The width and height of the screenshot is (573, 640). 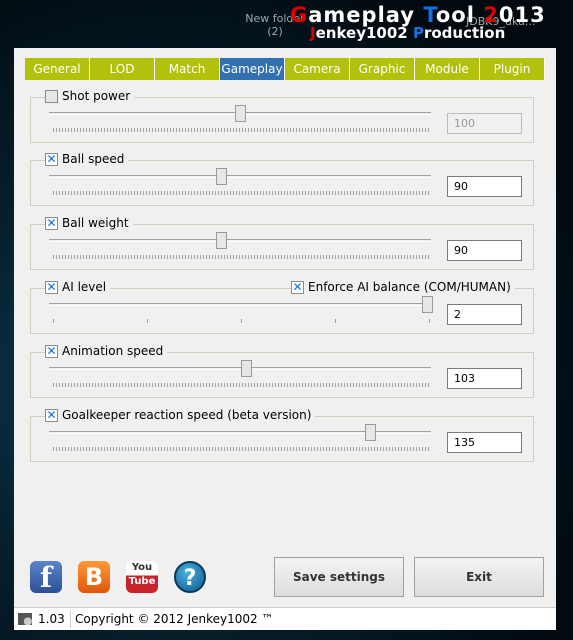 What do you see at coordinates (484, 123) in the screenshot?
I see `value-field: 100` at bounding box center [484, 123].